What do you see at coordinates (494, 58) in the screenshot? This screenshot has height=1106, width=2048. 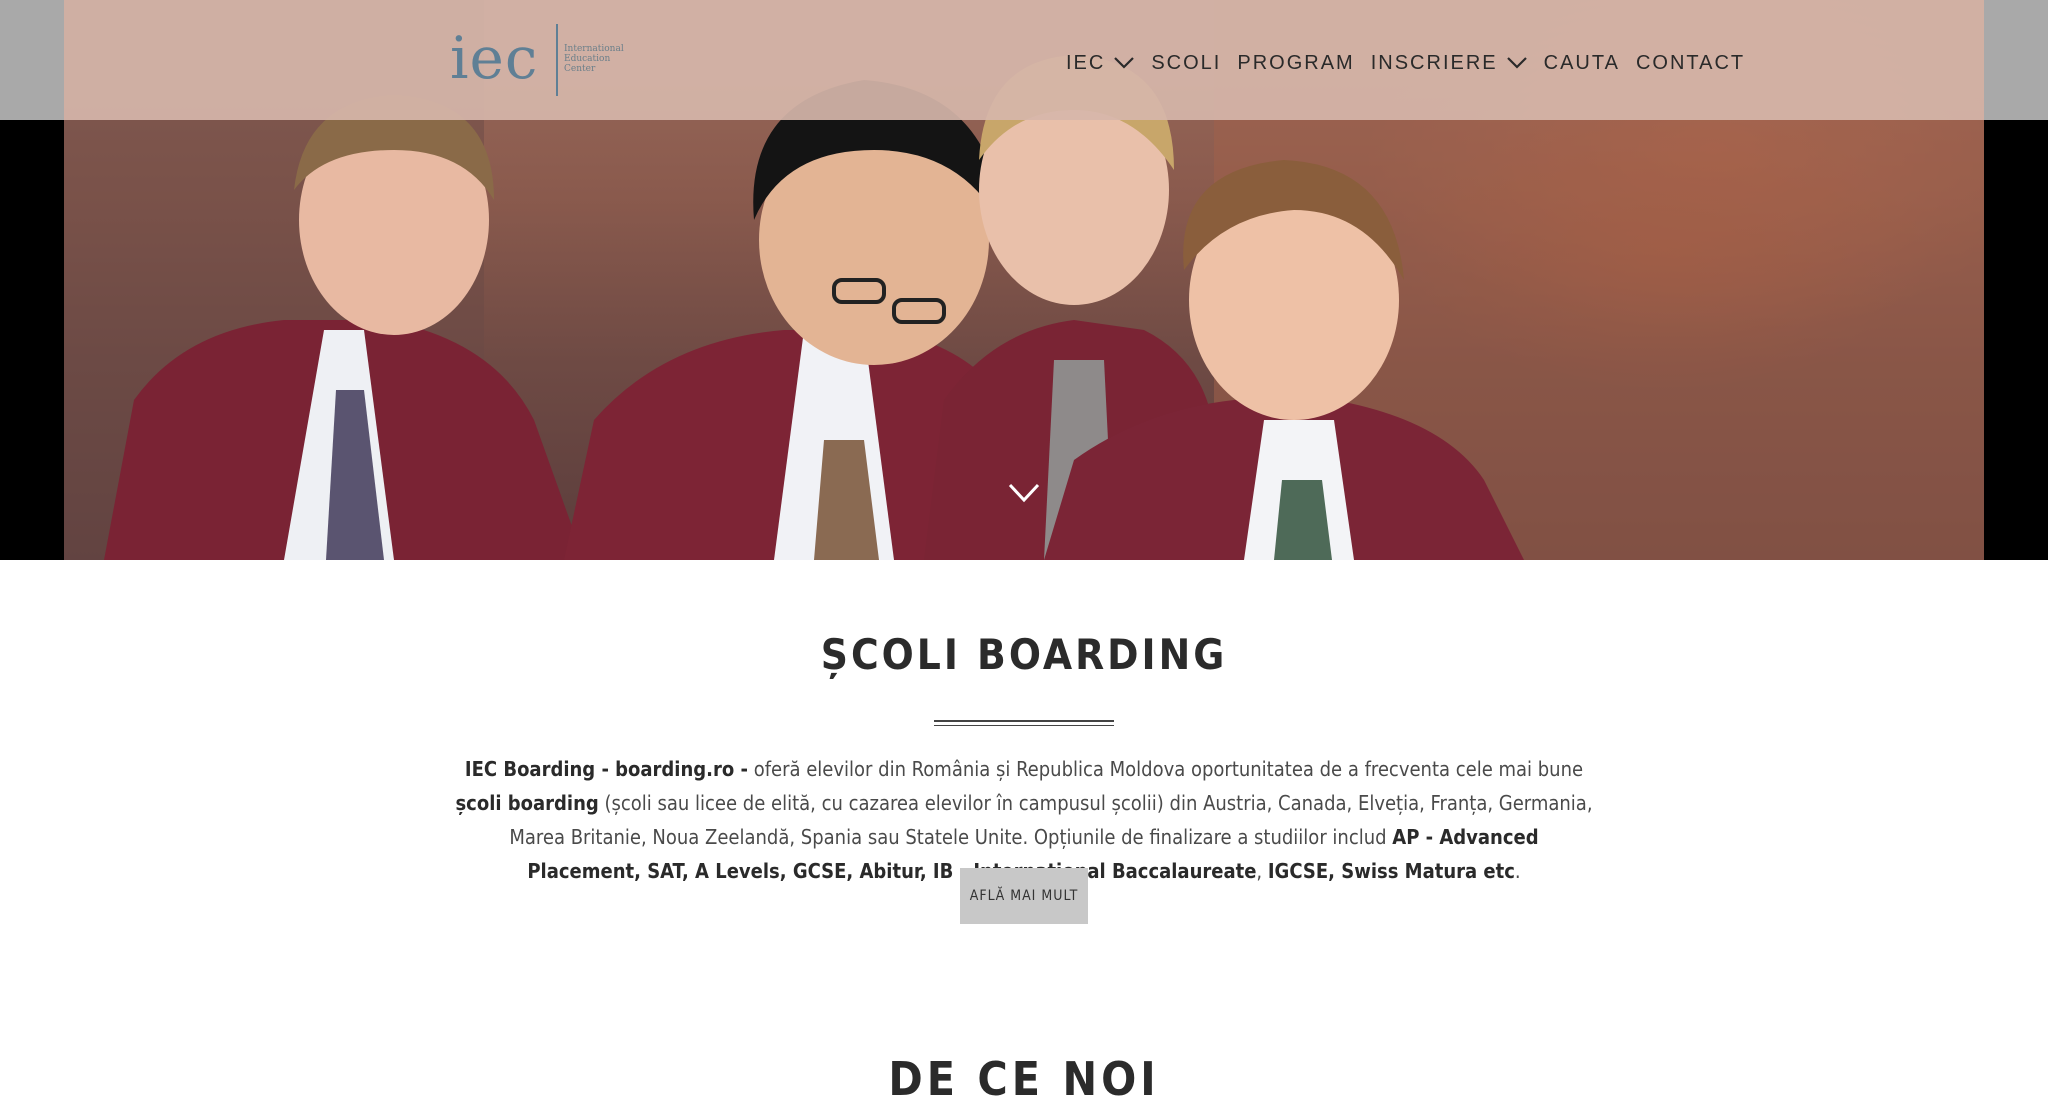 I see `logo-mark: iec` at bounding box center [494, 58].